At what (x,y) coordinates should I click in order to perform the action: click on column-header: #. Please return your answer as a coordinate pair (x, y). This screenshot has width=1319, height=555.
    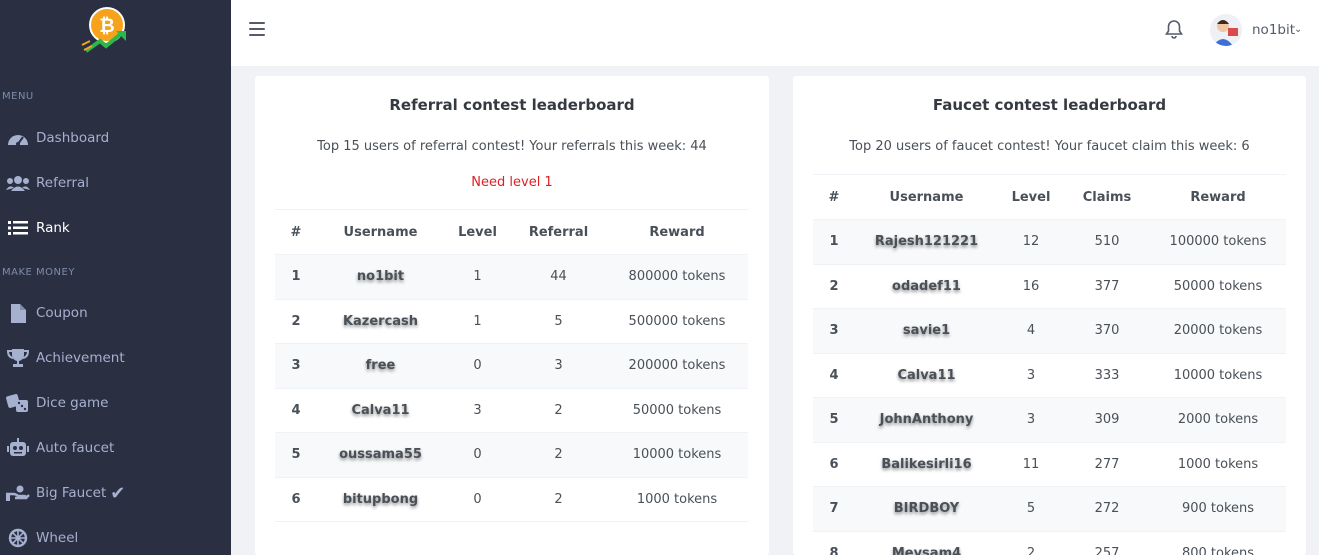
    Looking at the image, I should click on (296, 232).